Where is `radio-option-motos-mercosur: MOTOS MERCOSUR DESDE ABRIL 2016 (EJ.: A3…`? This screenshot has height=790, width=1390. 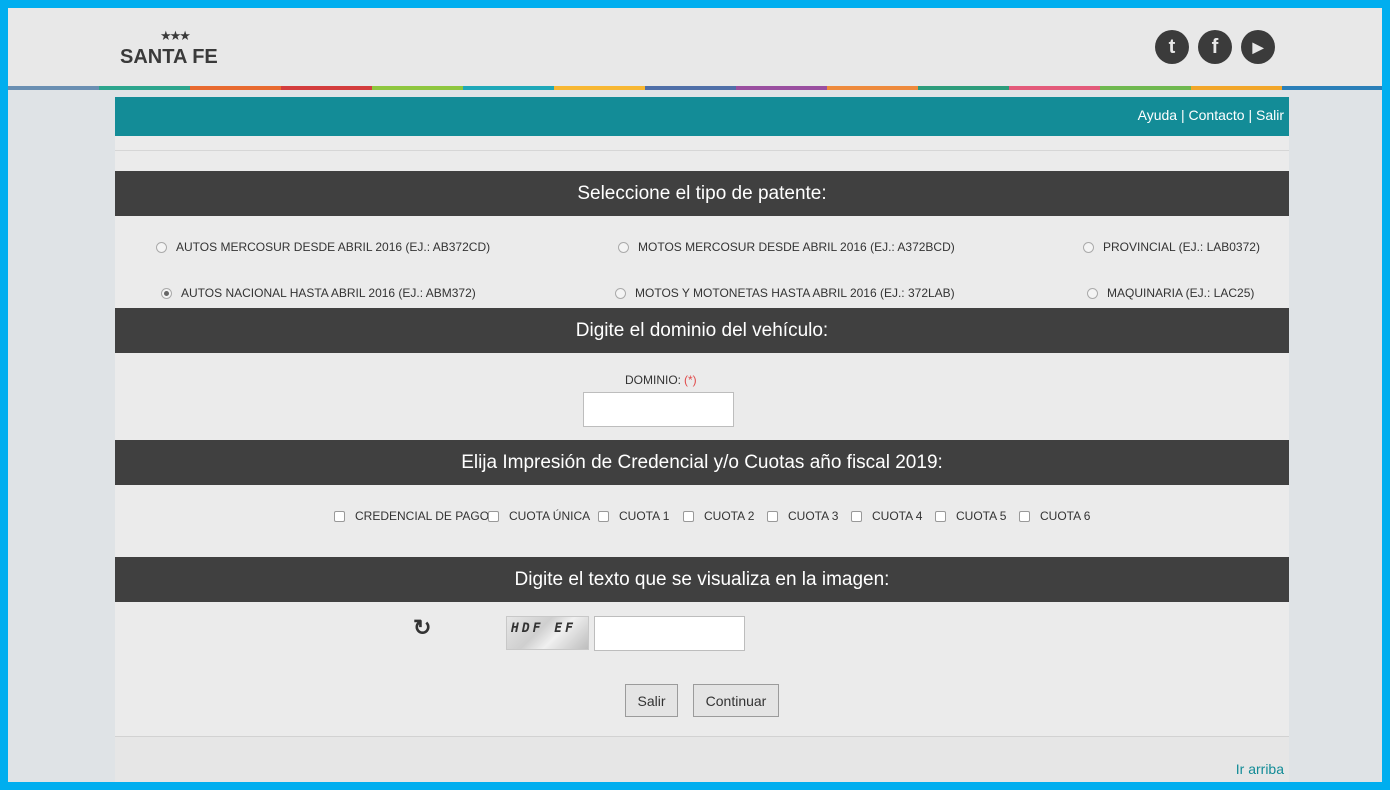 radio-option-motos-mercosur: MOTOS MERCOSUR DESDE ABRIL 2016 (EJ.: A3… is located at coordinates (786, 247).